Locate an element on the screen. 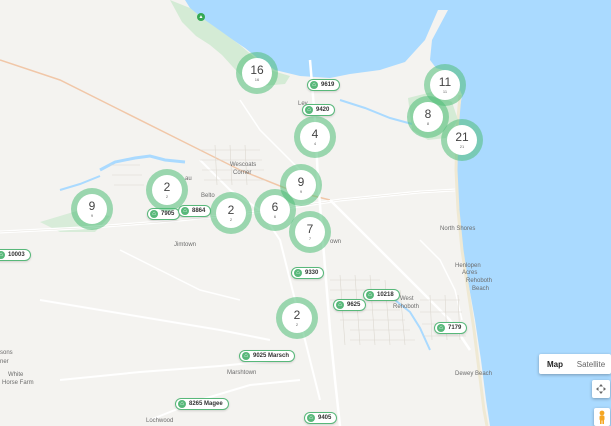 This screenshot has height=426, width=611. place-label: Horse Farm is located at coordinates (18, 383).